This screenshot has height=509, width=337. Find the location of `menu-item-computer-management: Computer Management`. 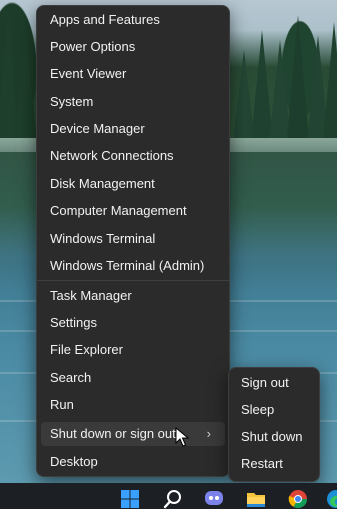

menu-item-computer-management: Computer Management is located at coordinates (133, 211).